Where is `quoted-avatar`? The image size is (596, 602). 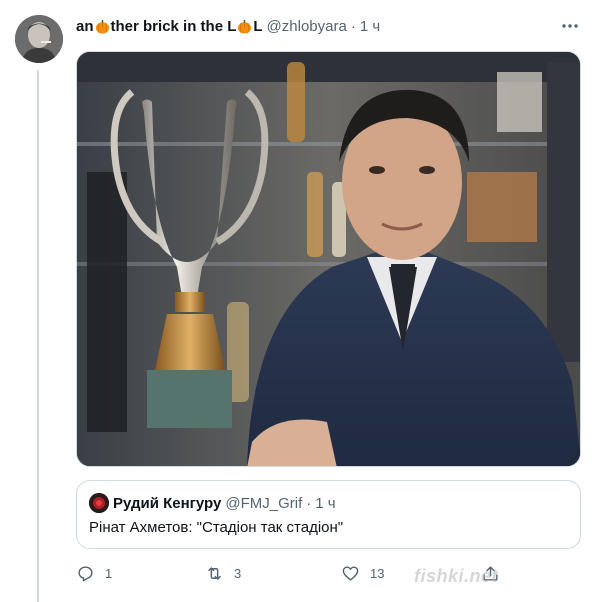 quoted-avatar is located at coordinates (99, 503).